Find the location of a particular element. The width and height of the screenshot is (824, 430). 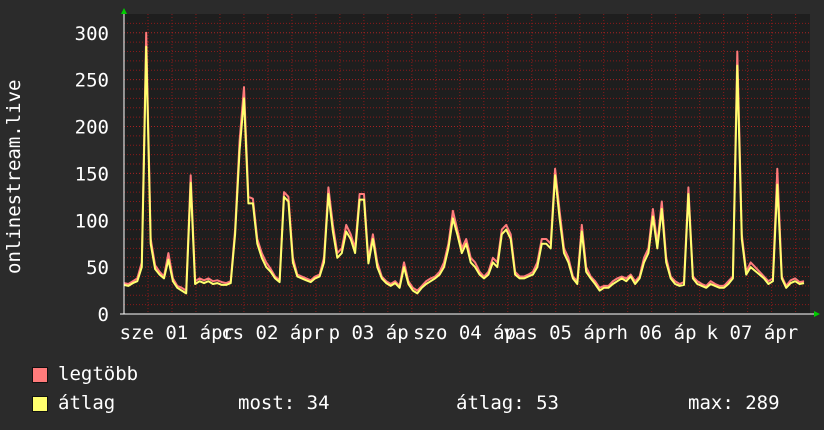

y-axis-label: onlinestream.live is located at coordinates (14, 177).